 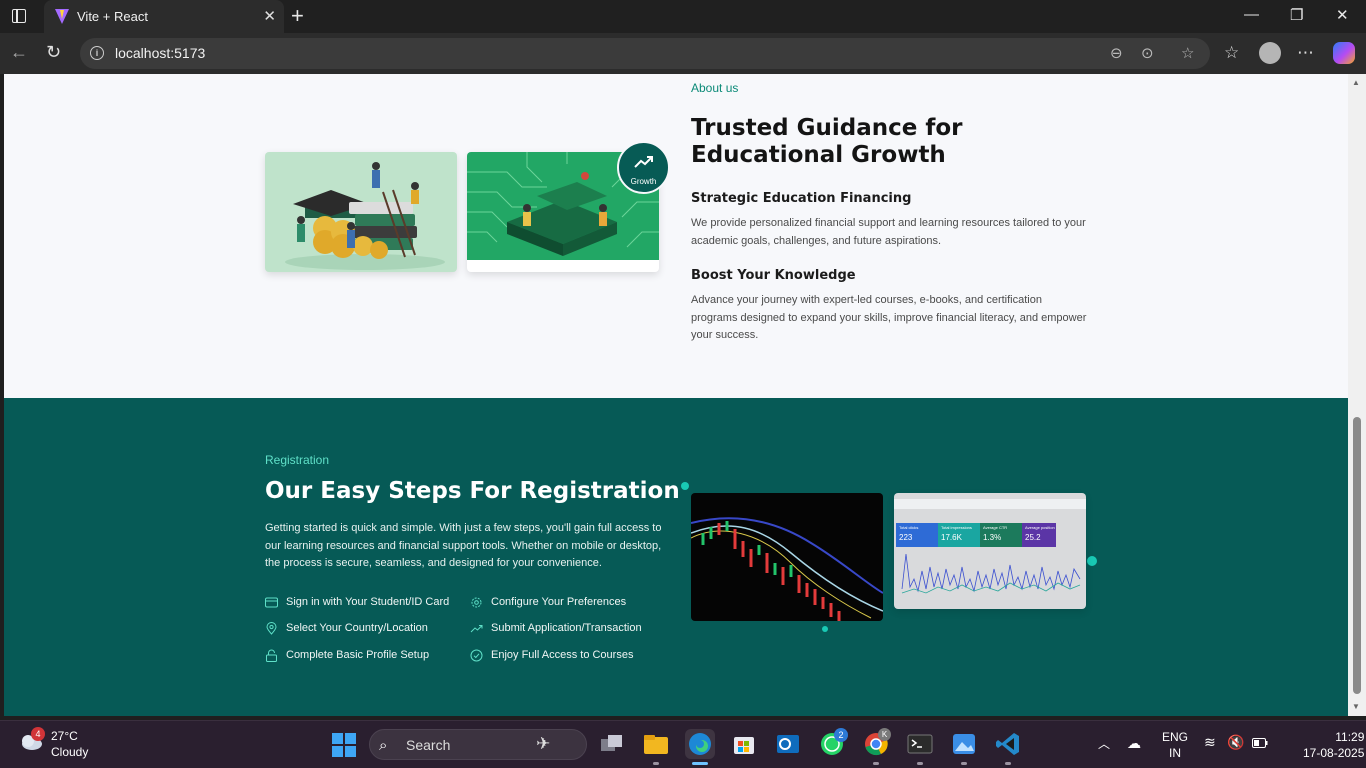 I want to click on photos-icon, so click(x=964, y=744).